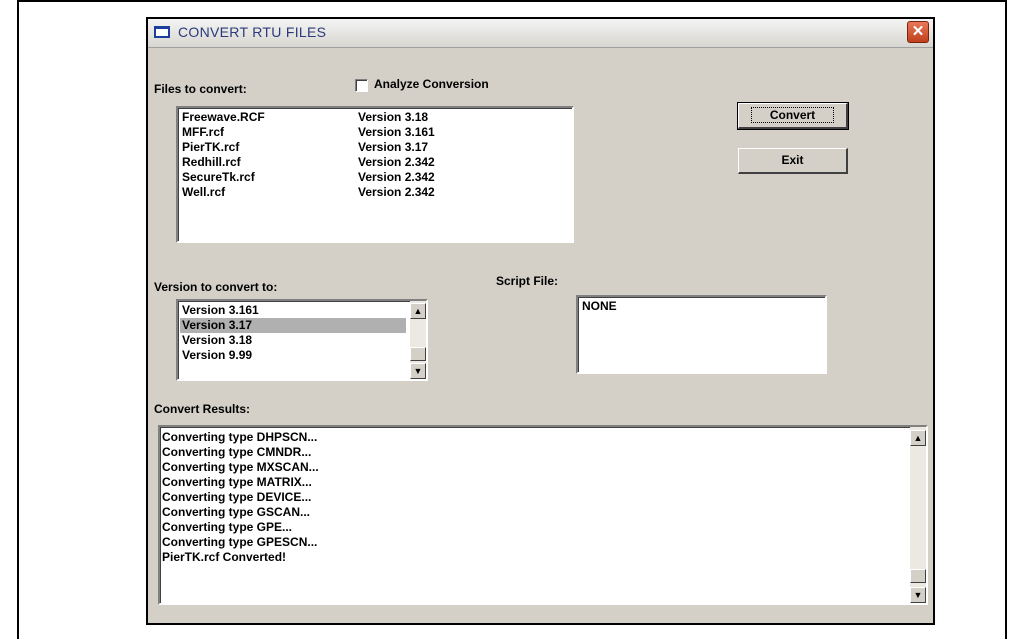 The width and height of the screenshot is (1021, 639). What do you see at coordinates (540, 33) in the screenshot?
I see `title-bar: CONVERT RTU FILES ✕` at bounding box center [540, 33].